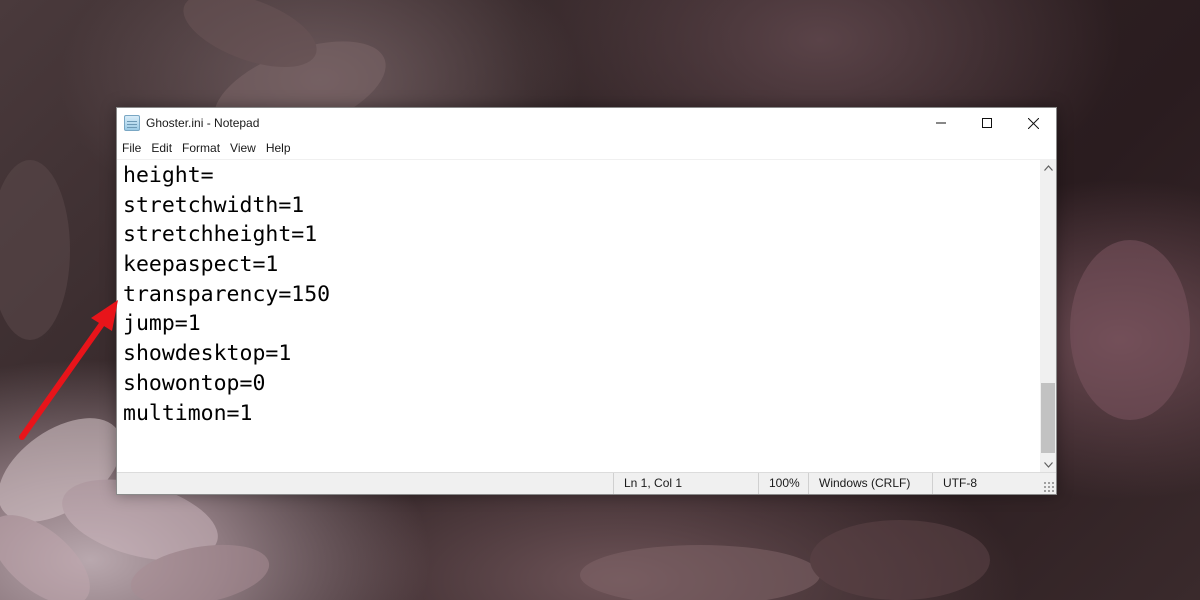 The height and width of the screenshot is (600, 1200). What do you see at coordinates (870, 483) in the screenshot?
I see `status-line-ending: Windows (CRLF)` at bounding box center [870, 483].